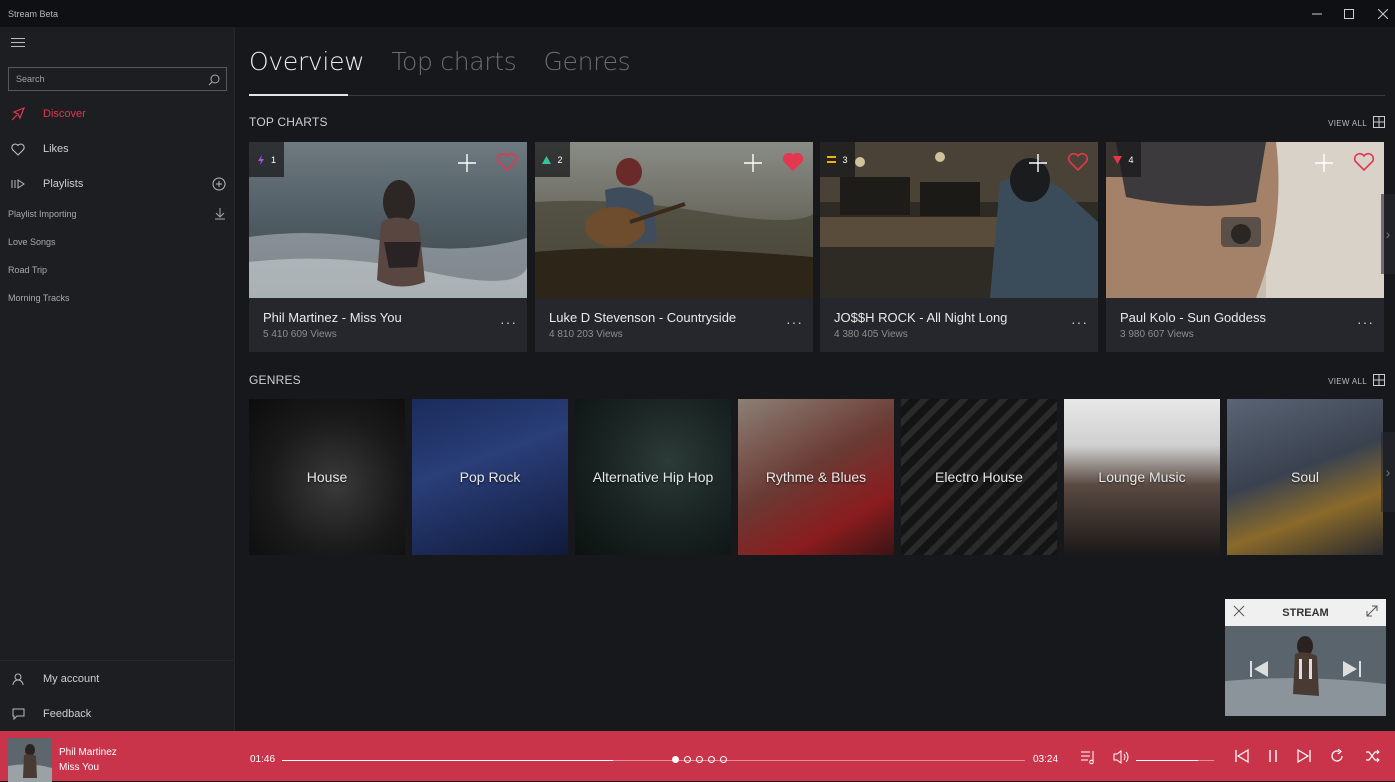  Describe the element at coordinates (1131, 159) in the screenshot. I see `rank-number: 4` at that location.